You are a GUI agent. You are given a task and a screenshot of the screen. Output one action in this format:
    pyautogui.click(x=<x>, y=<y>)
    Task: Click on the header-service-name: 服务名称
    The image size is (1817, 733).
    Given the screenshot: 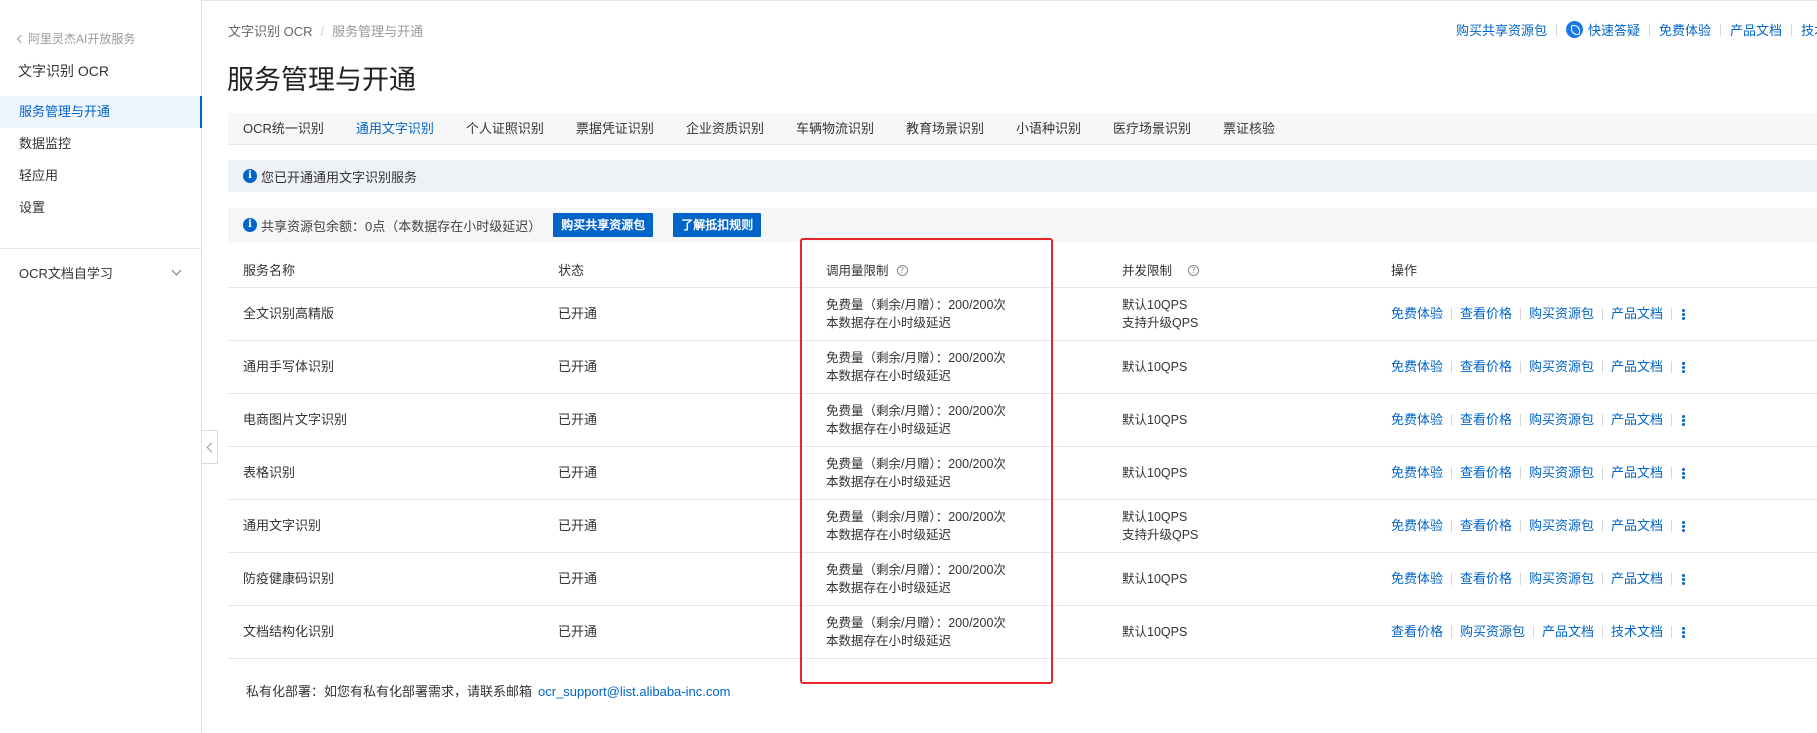 What is the action you would take?
    pyautogui.click(x=269, y=270)
    